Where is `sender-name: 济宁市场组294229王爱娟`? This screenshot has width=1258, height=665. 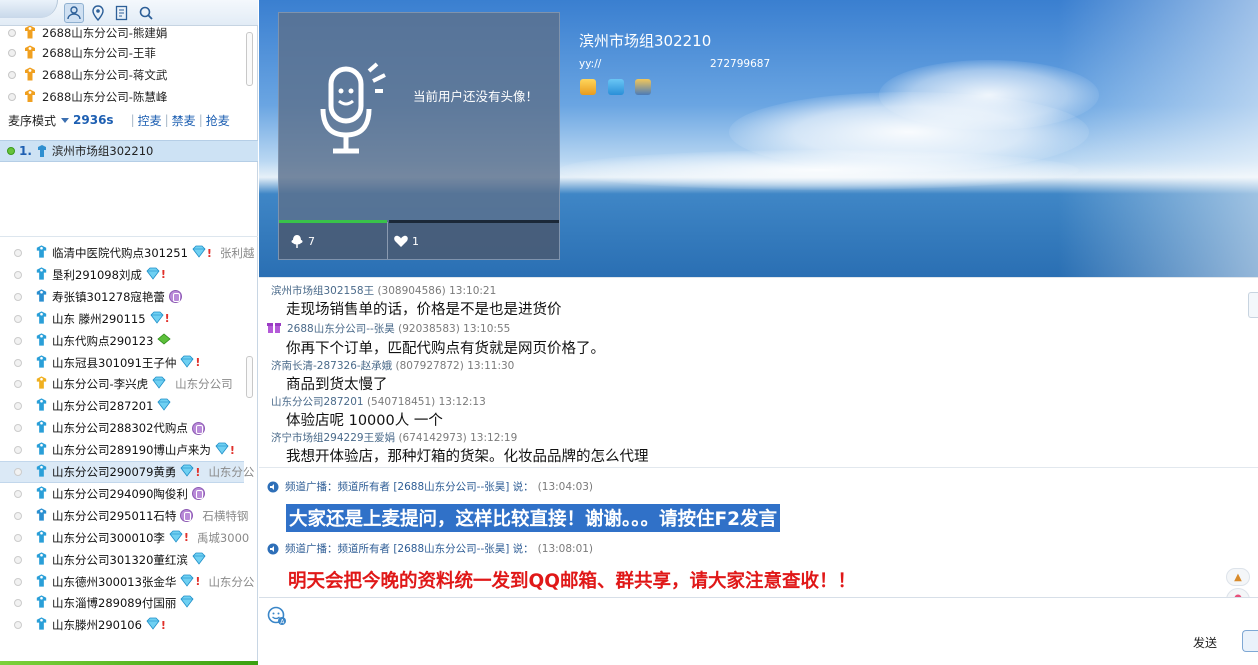
sender-name: 济宁市场组294229王爱娟 is located at coordinates (333, 438).